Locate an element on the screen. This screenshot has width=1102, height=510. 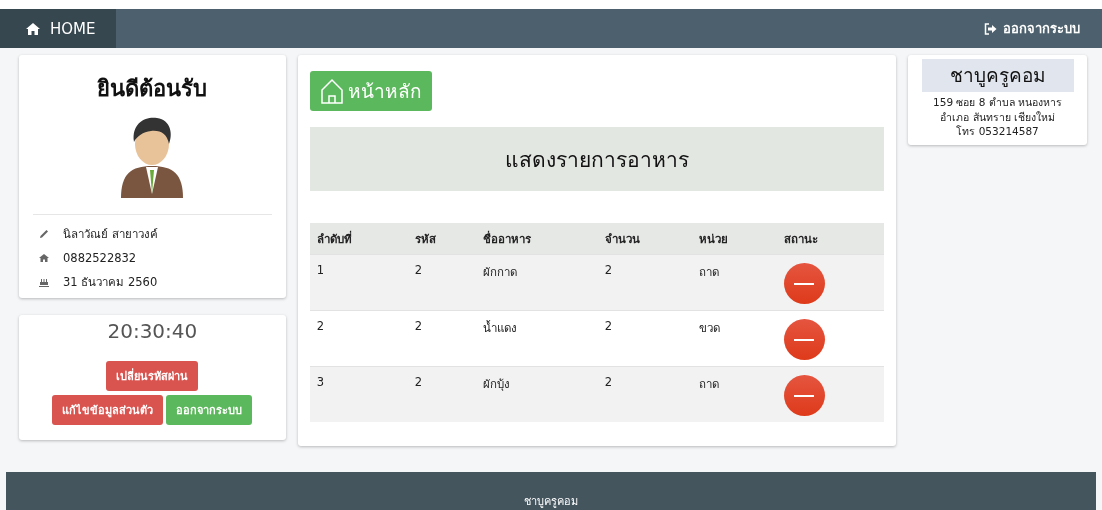
column-header: สถานะ is located at coordinates (830, 239).